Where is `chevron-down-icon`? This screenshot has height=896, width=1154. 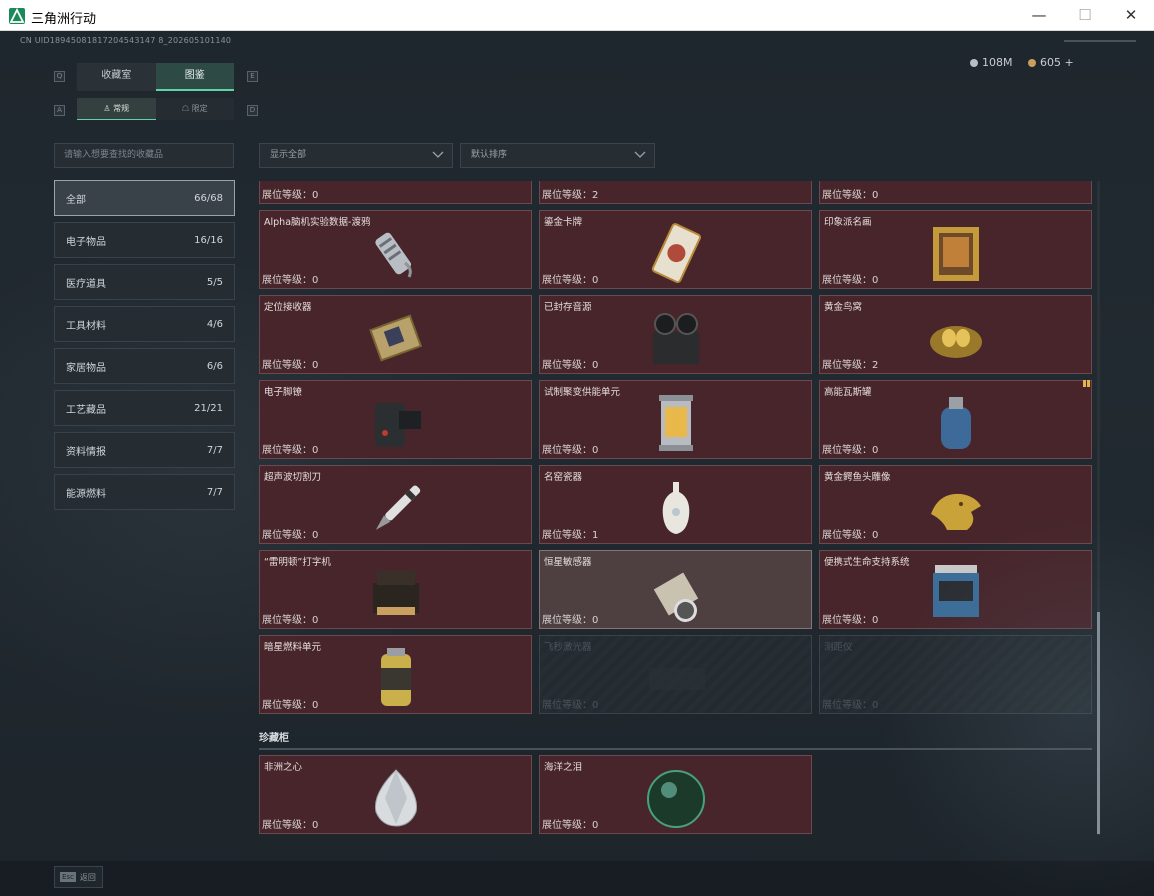 chevron-down-icon is located at coordinates (640, 154).